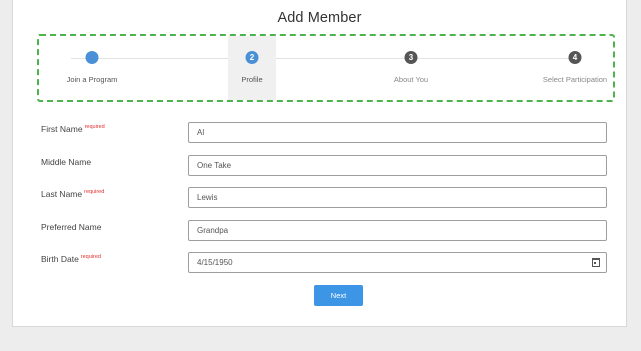 Image resolution: width=641 pixels, height=351 pixels. I want to click on first-name-field: Al, so click(397, 132).